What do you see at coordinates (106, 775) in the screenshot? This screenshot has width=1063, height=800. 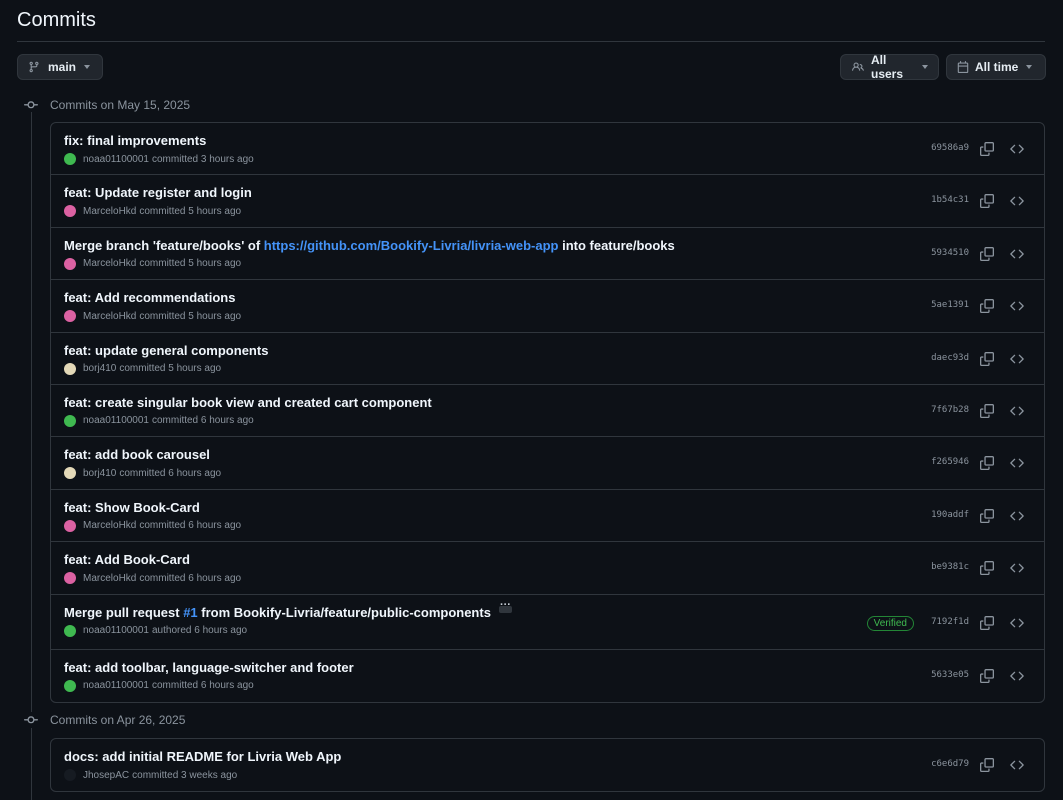 I see `commit-author: JhosepAC` at bounding box center [106, 775].